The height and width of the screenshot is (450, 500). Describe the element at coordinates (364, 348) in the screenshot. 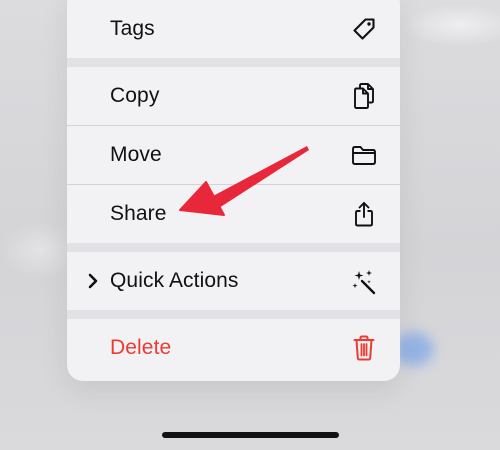

I see `trash-icon` at that location.